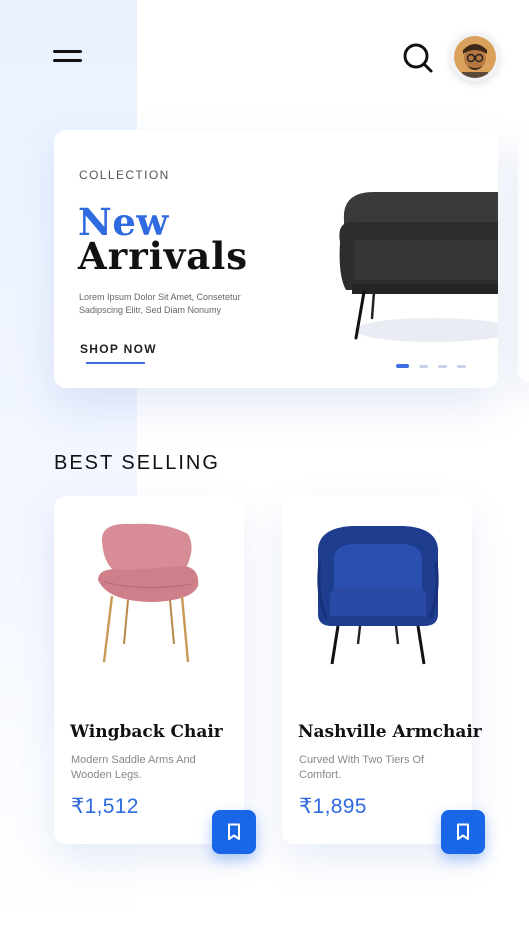  I want to click on product-name: Nashville Armchair, so click(390, 732).